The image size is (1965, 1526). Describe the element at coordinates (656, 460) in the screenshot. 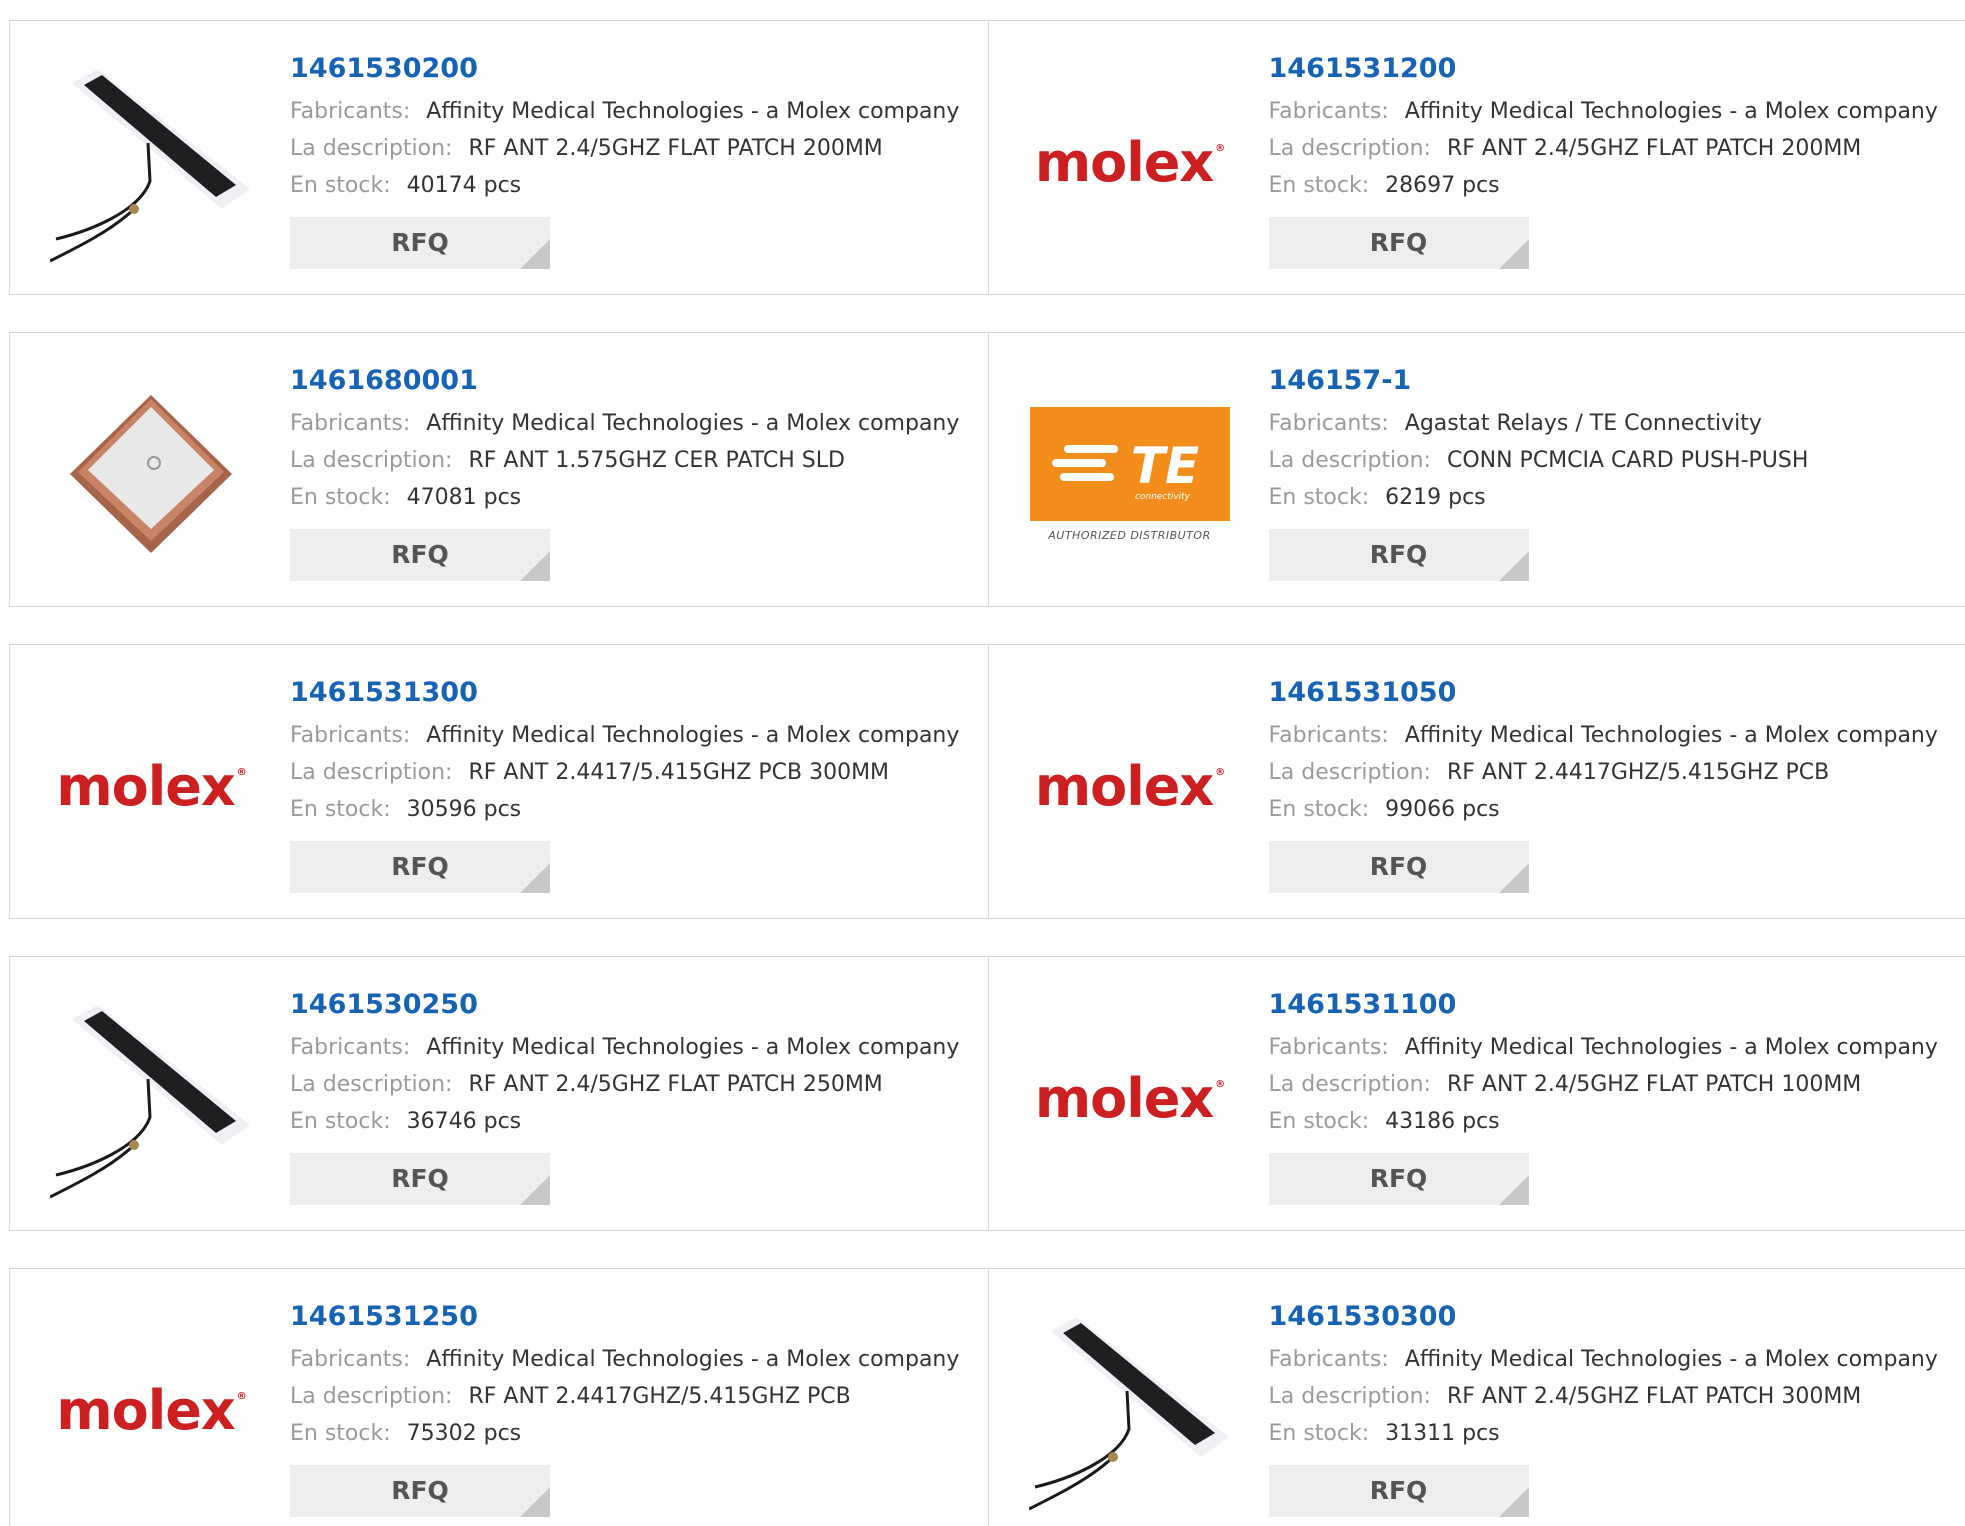

I see `description-value: RF ANT 1.575GHZ CER PATCH SLD` at that location.